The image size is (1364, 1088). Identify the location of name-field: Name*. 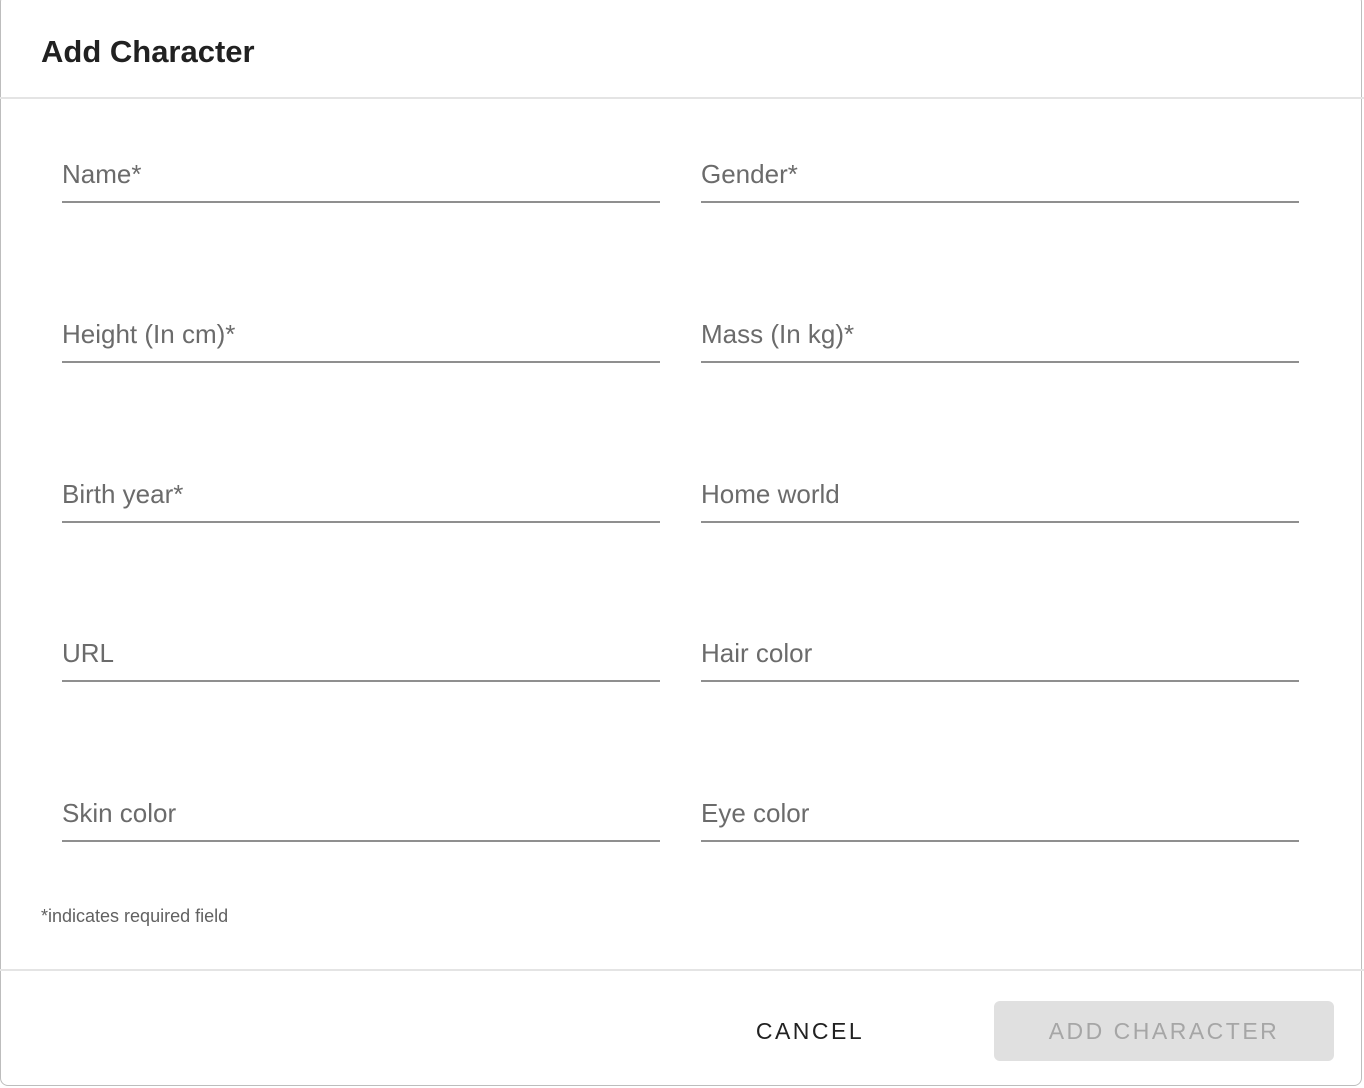
(363, 177).